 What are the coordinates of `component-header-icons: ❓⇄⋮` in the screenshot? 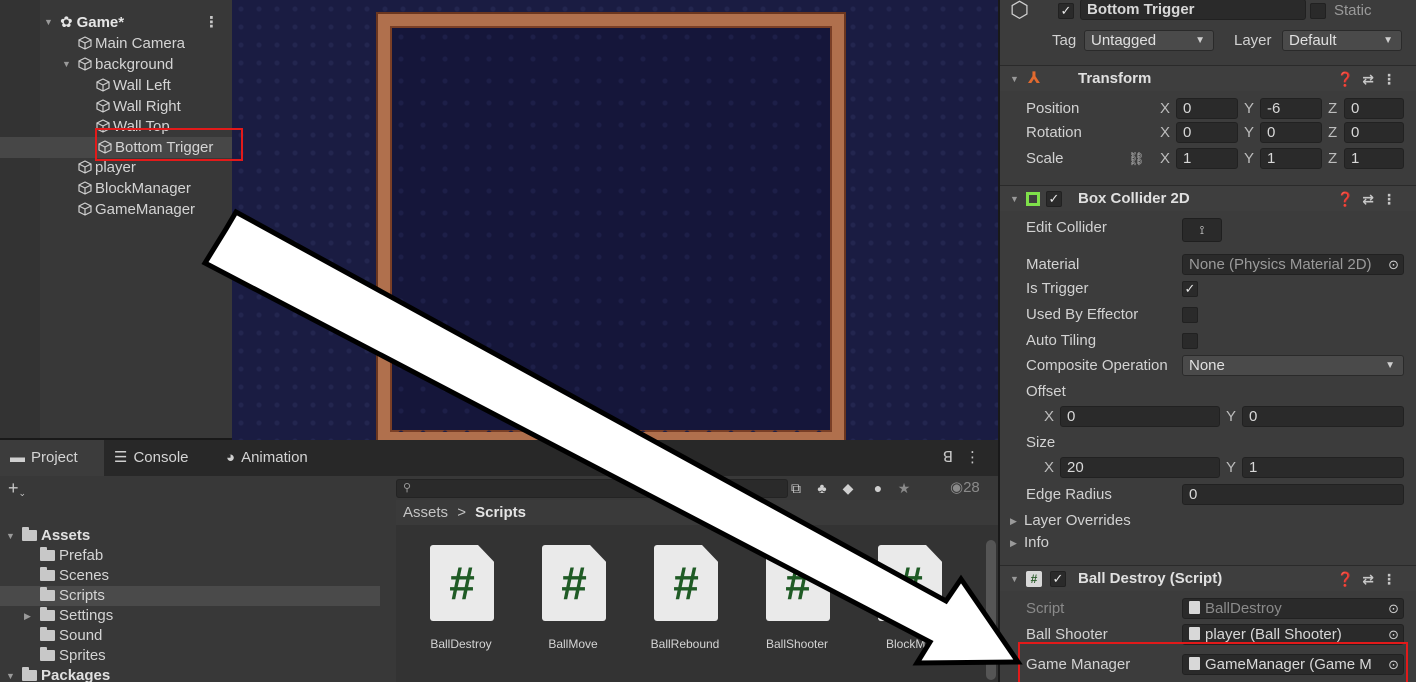 It's located at (1370, 199).